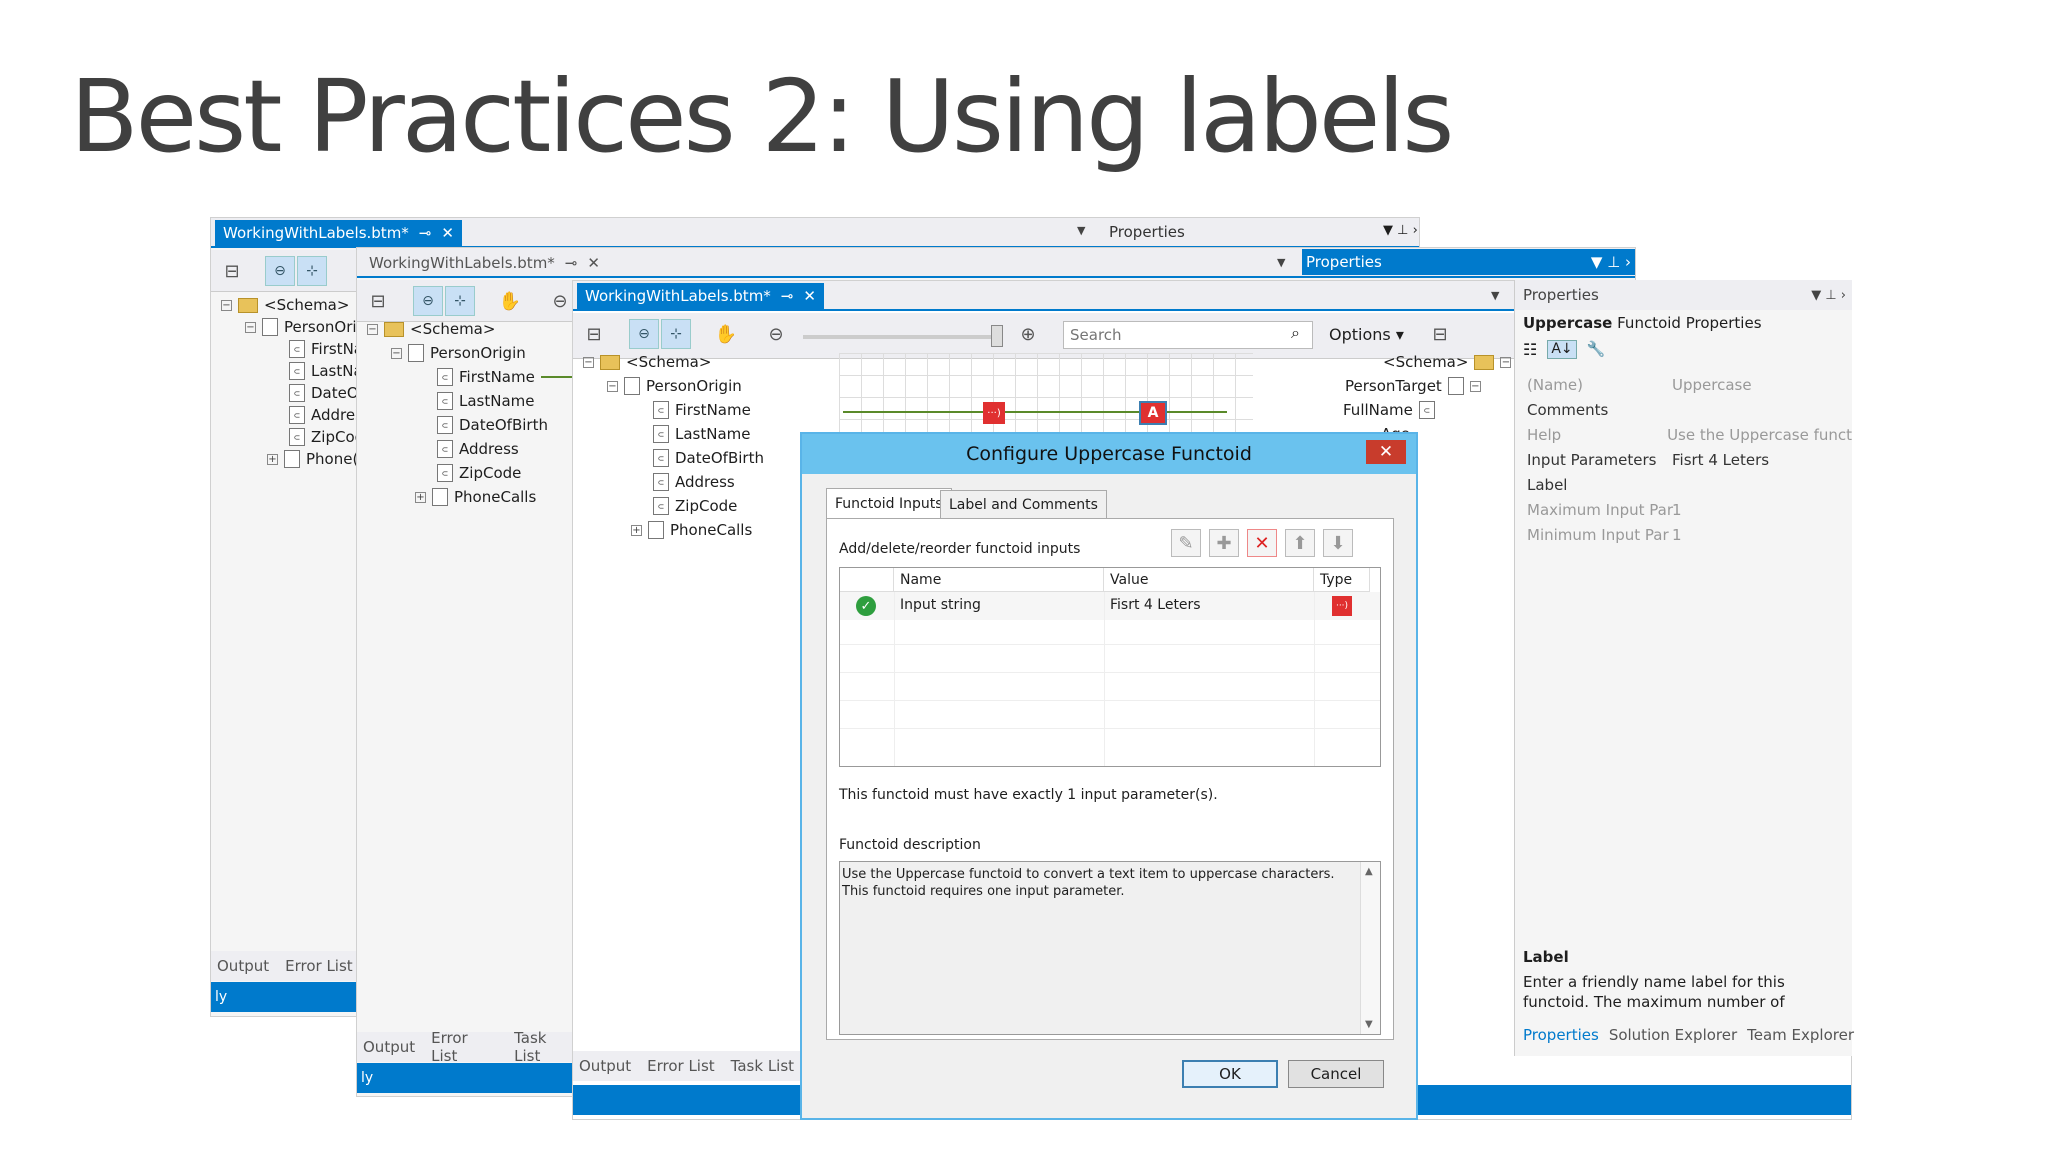 The image size is (2048, 1152). Describe the element at coordinates (1153, 413) in the screenshot. I see `uppercase-functoid-icon: A` at that location.